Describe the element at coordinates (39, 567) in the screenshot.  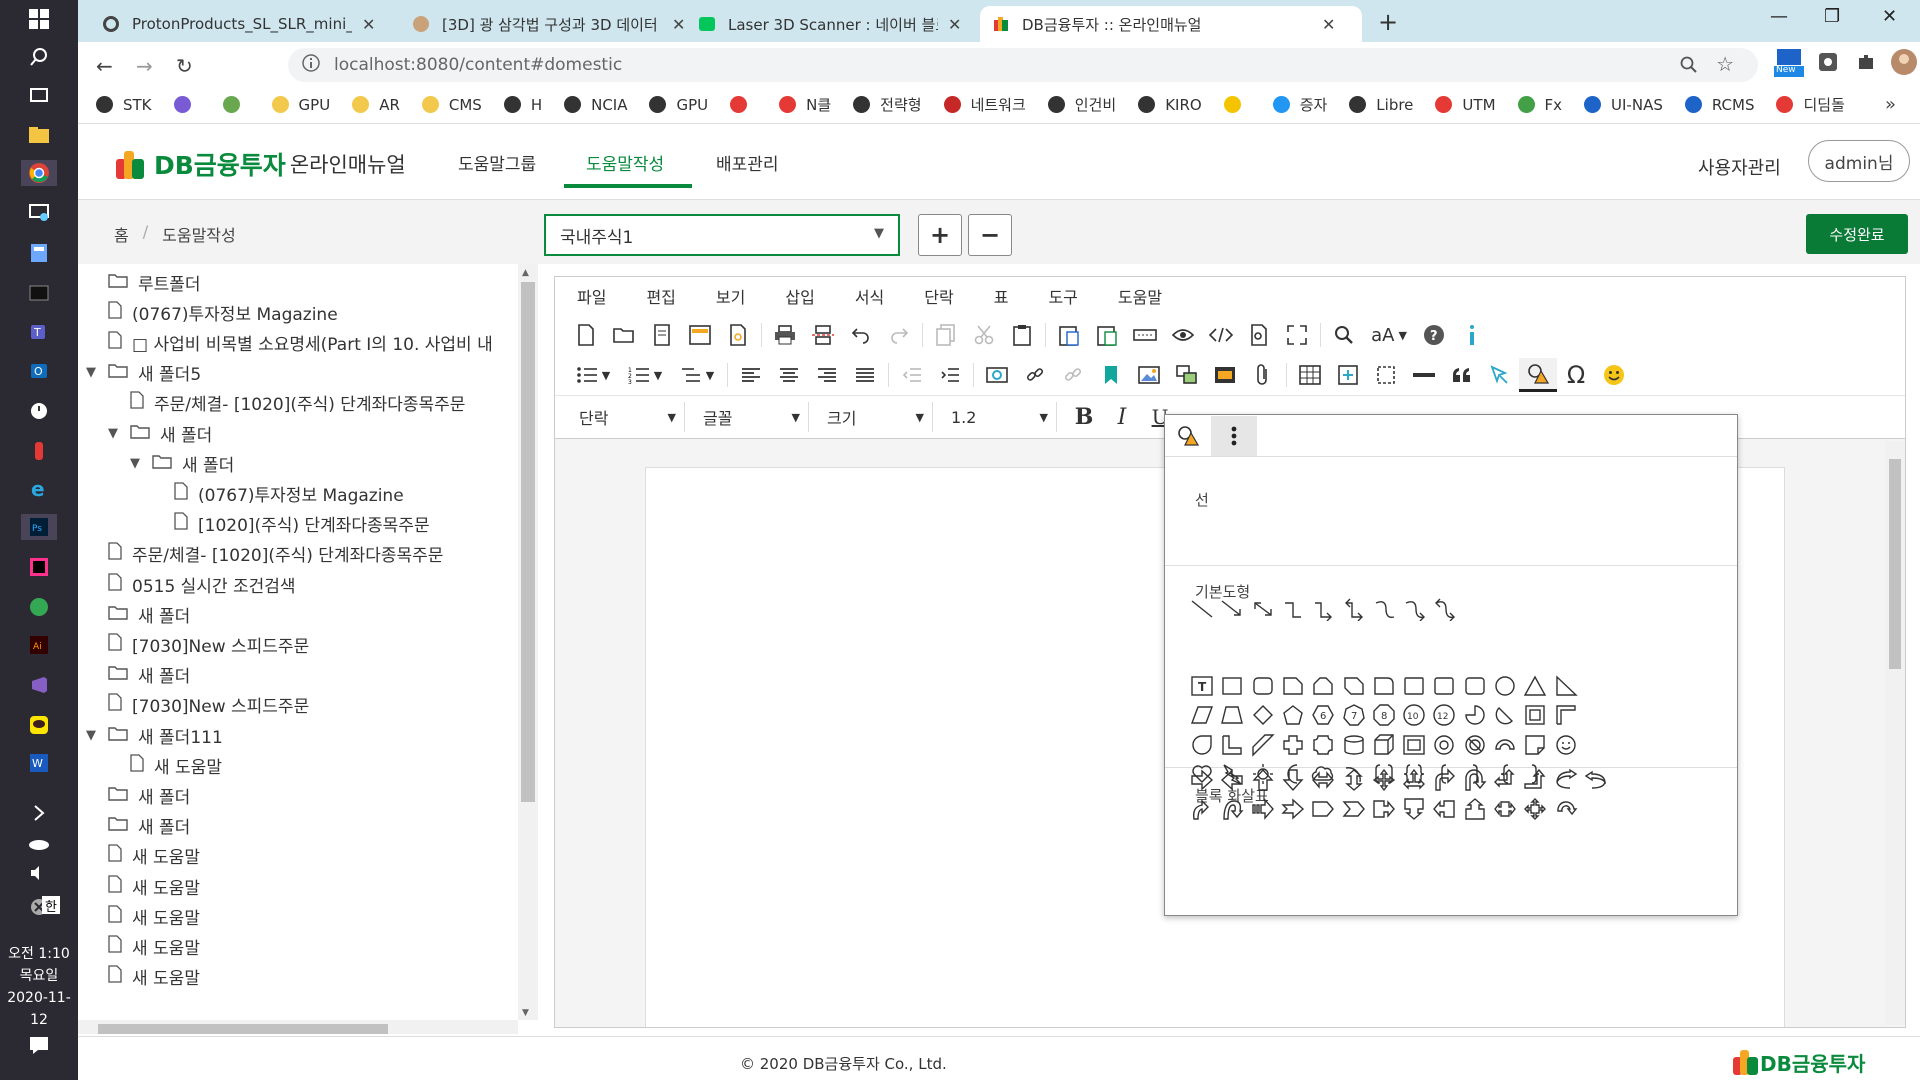
I see `app-dev-icon` at that location.